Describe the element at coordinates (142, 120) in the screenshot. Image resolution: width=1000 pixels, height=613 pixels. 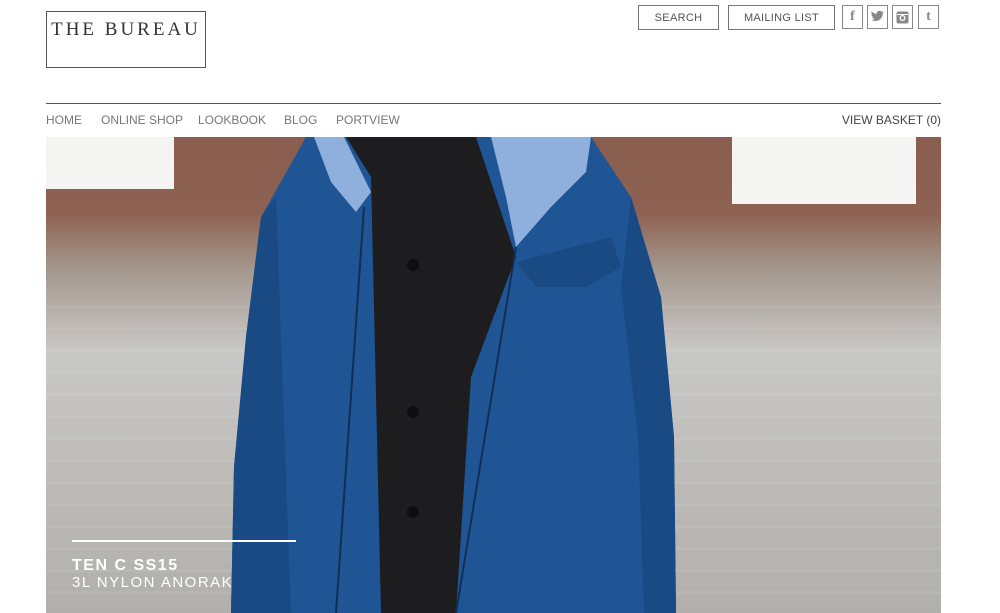
I see `nav-item-online-shop: ONLINE SHOP` at that location.